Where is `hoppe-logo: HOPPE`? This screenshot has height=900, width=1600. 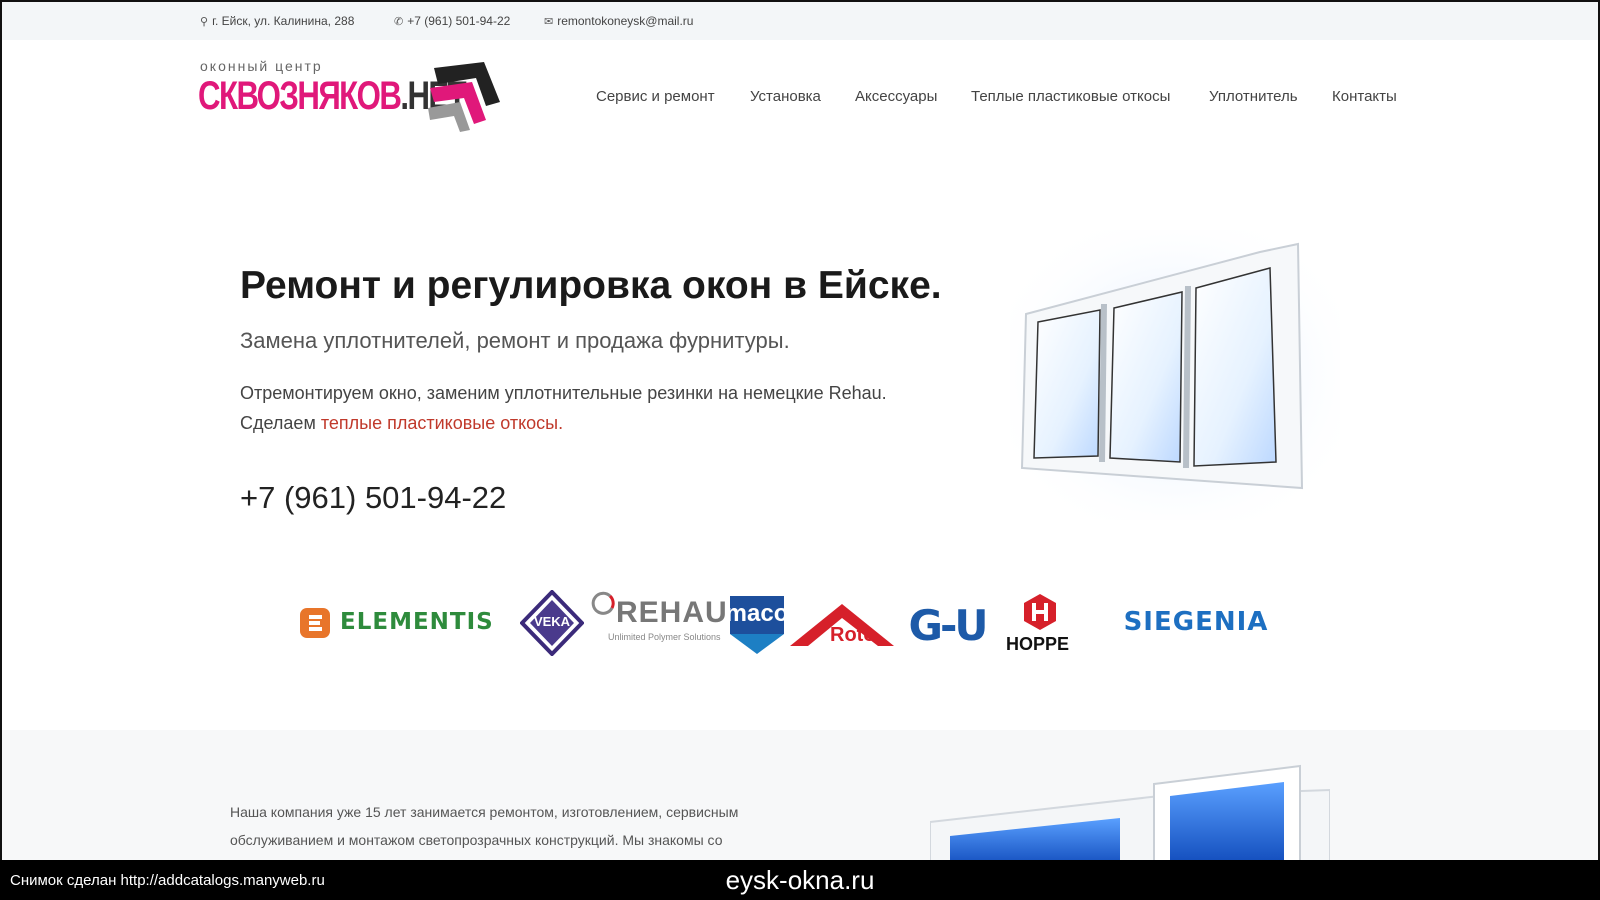 hoppe-logo: HOPPE is located at coordinates (1040, 625).